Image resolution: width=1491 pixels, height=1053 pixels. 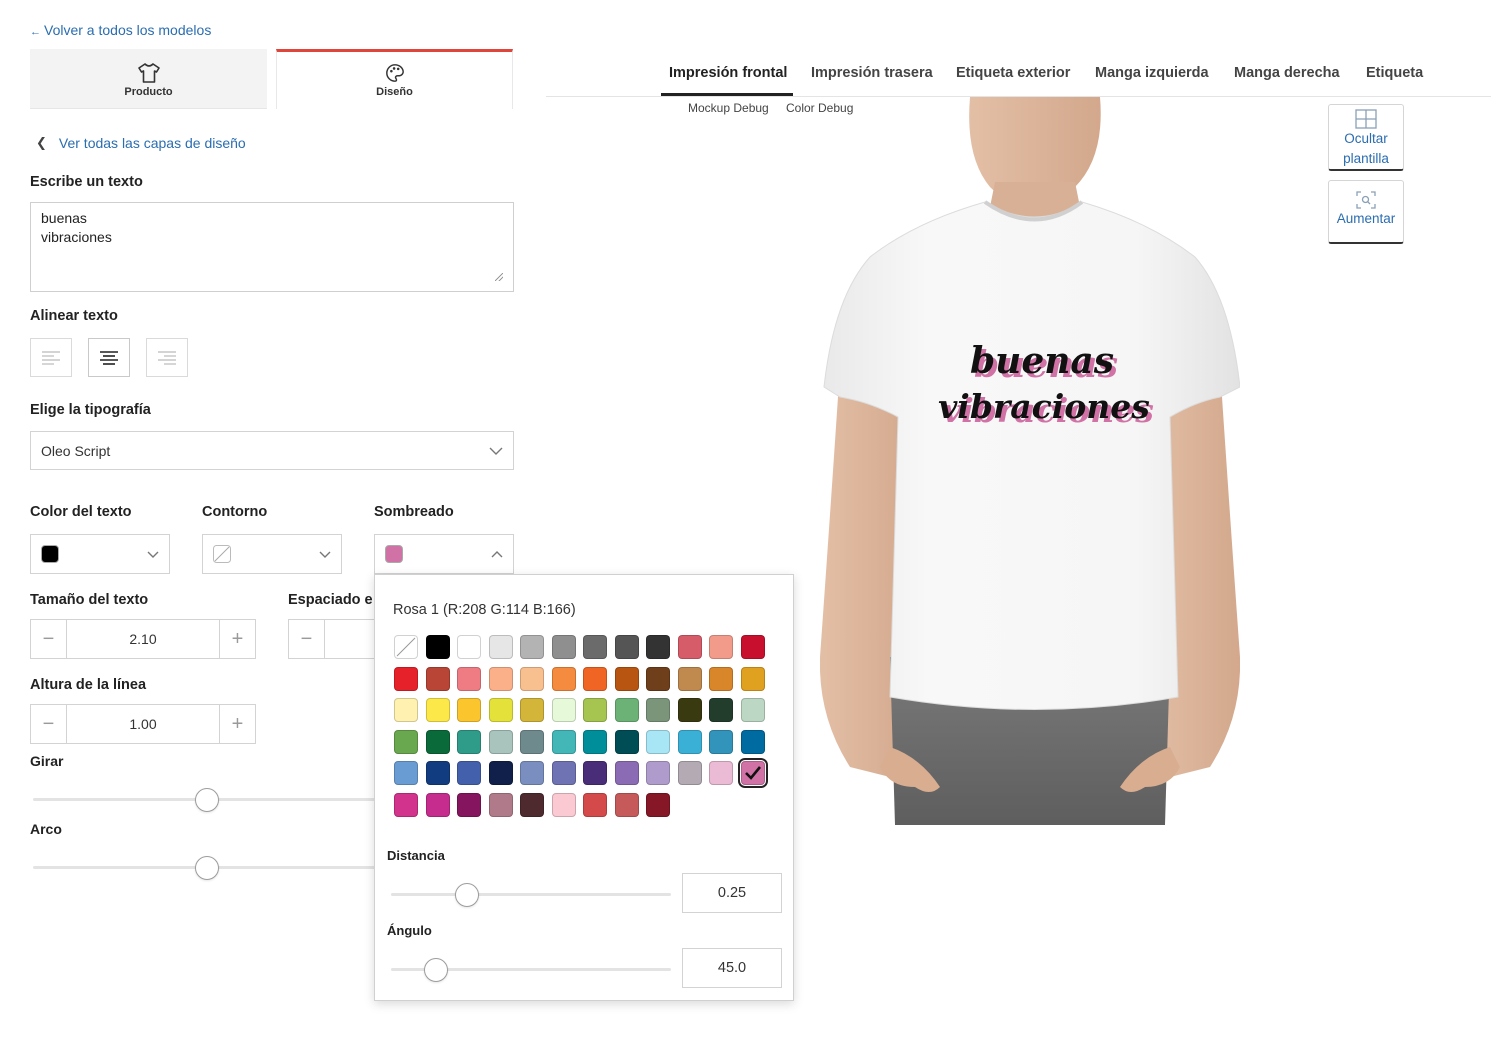 What do you see at coordinates (51, 357) in the screenshot?
I see `align-left-button` at bounding box center [51, 357].